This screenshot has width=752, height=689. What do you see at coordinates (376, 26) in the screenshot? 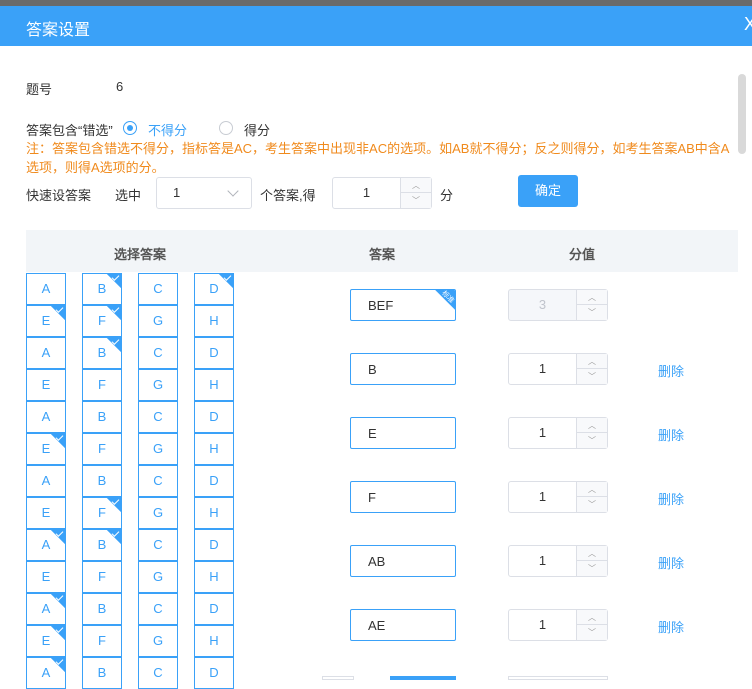
I see `dialog-header: 答案设置 X` at bounding box center [376, 26].